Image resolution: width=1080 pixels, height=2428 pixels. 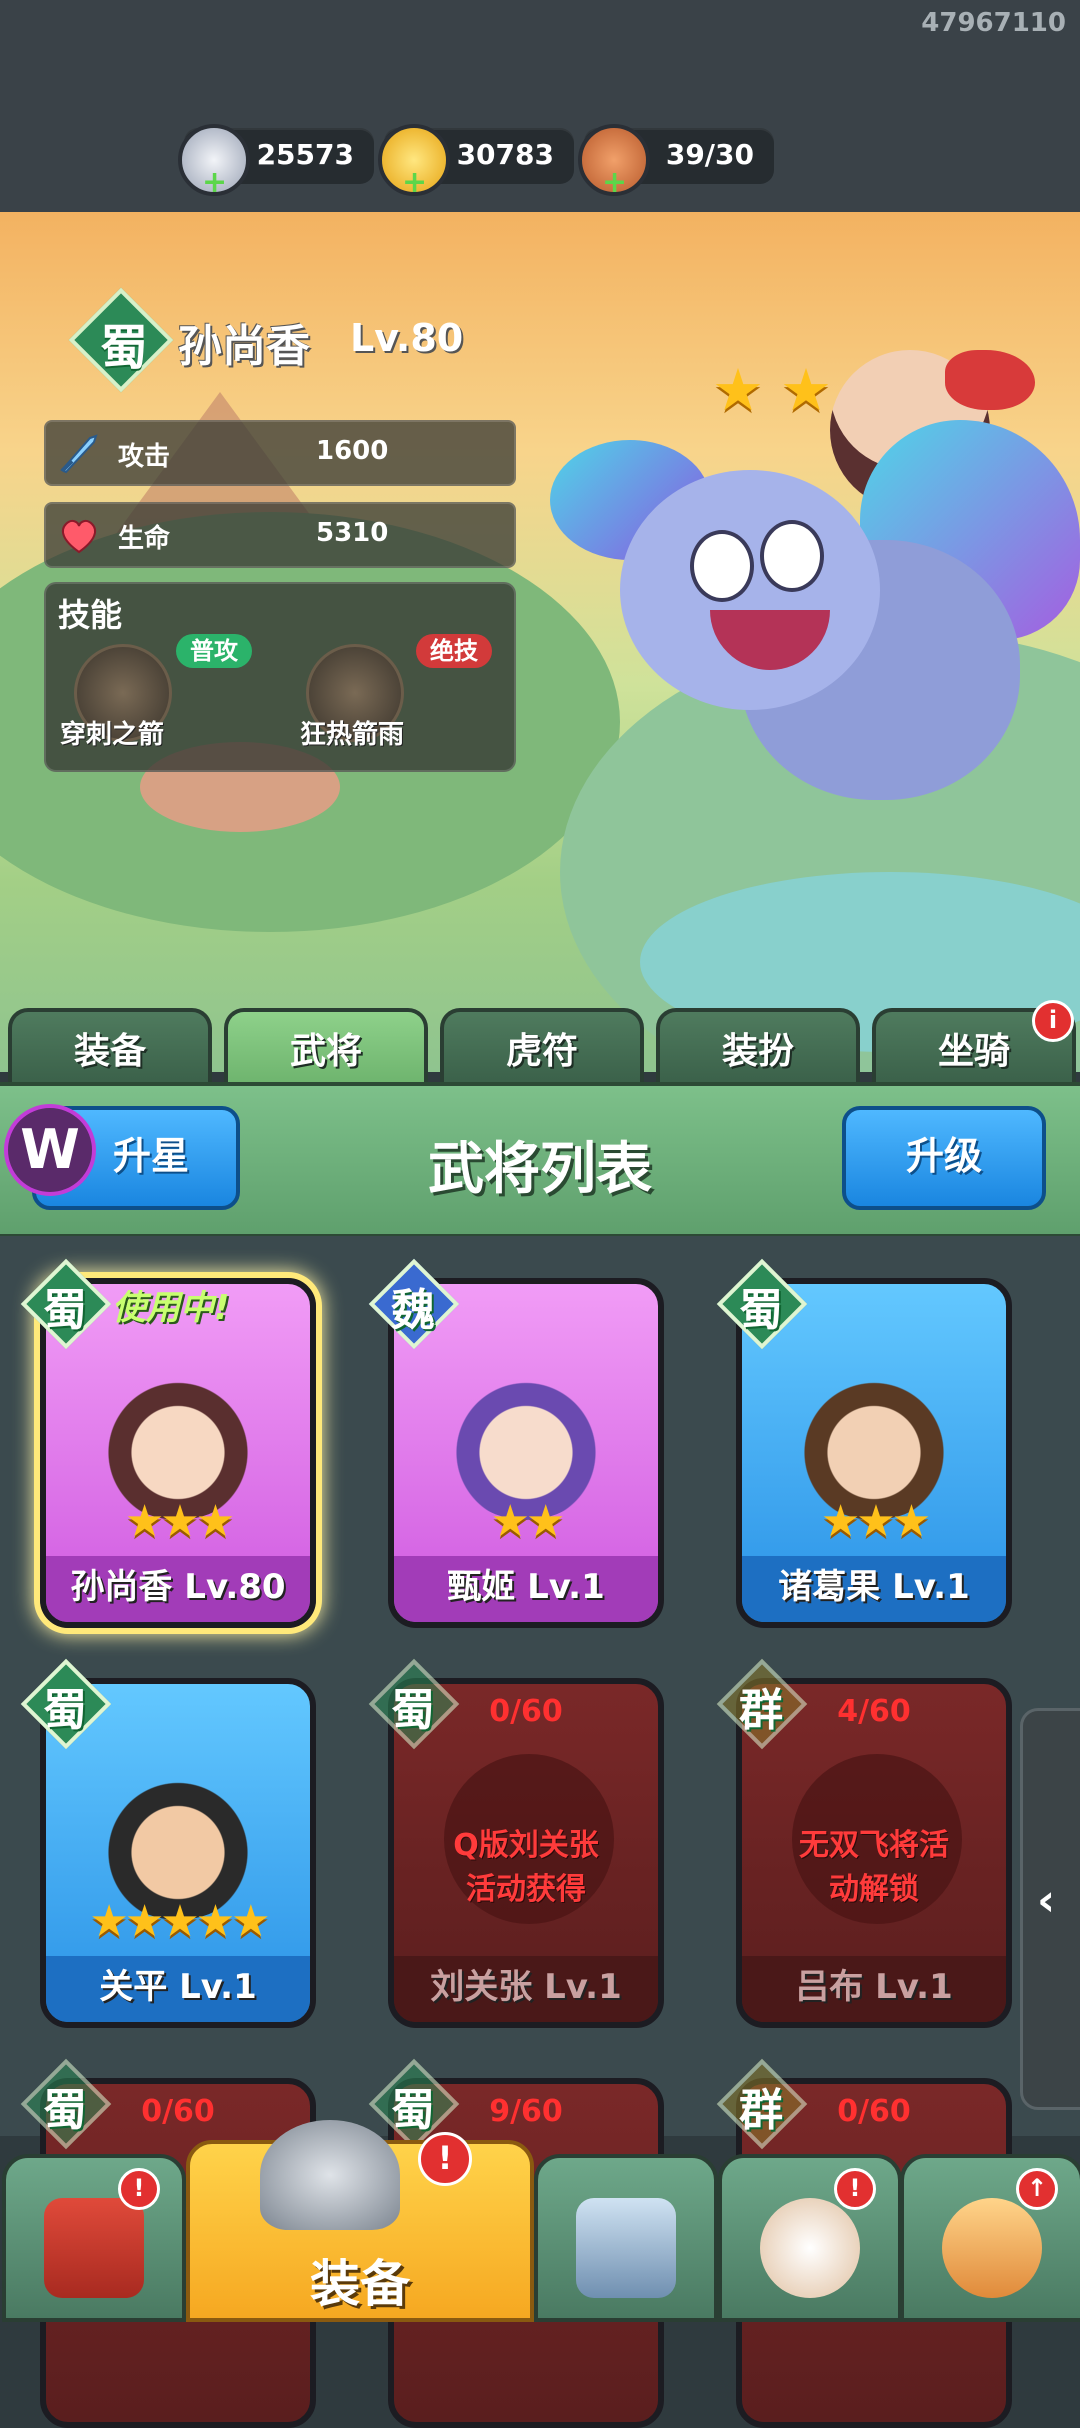 I want to click on silver-value: 25573, so click(x=305, y=154).